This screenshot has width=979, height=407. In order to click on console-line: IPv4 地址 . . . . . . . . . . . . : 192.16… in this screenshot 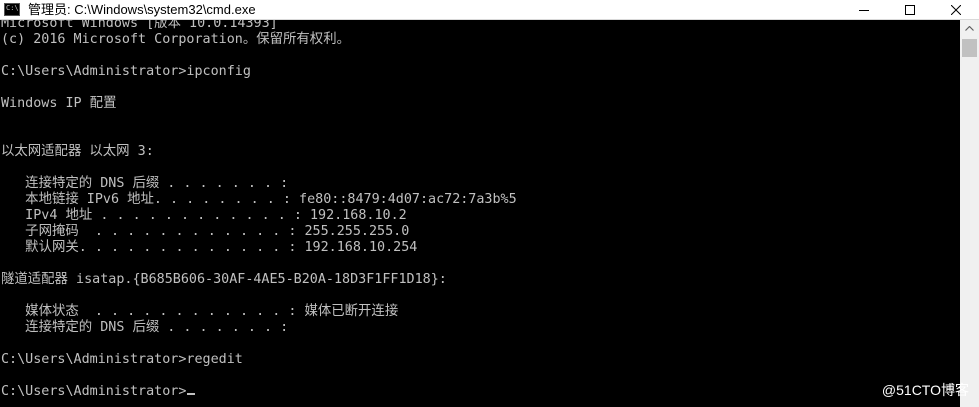, I will do `click(204, 215)`.